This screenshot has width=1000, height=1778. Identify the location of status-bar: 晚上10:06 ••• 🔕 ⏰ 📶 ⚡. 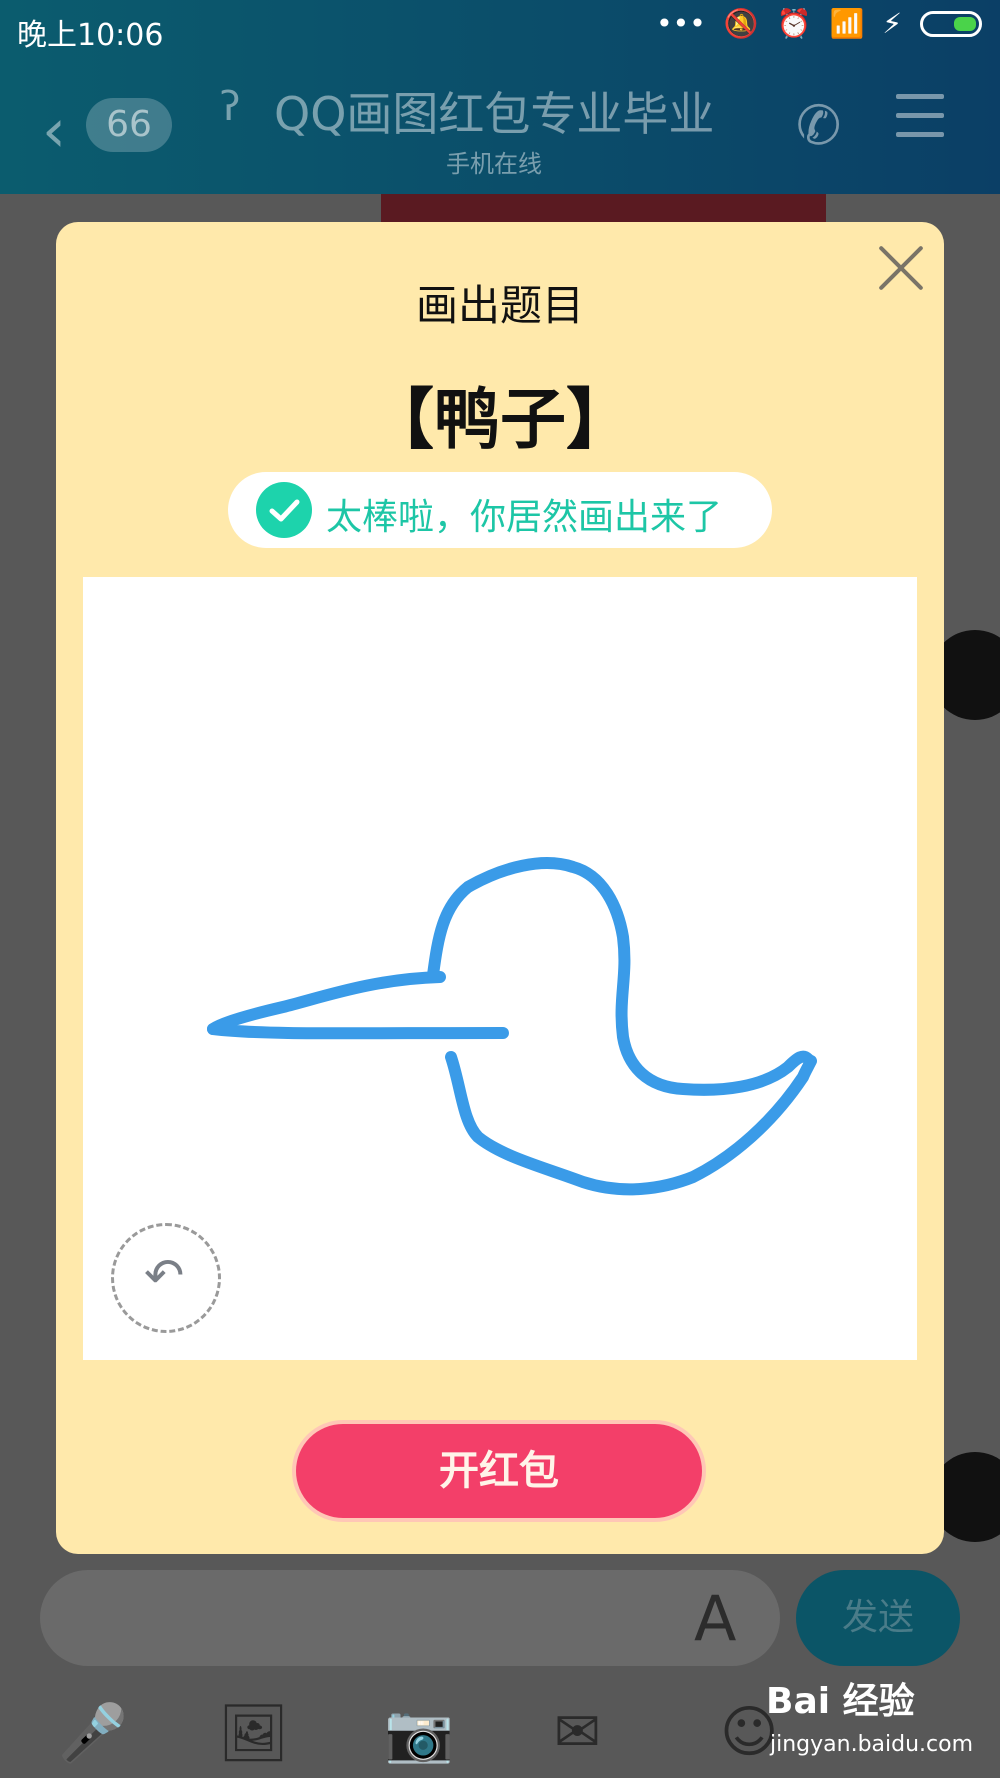
(500, 29).